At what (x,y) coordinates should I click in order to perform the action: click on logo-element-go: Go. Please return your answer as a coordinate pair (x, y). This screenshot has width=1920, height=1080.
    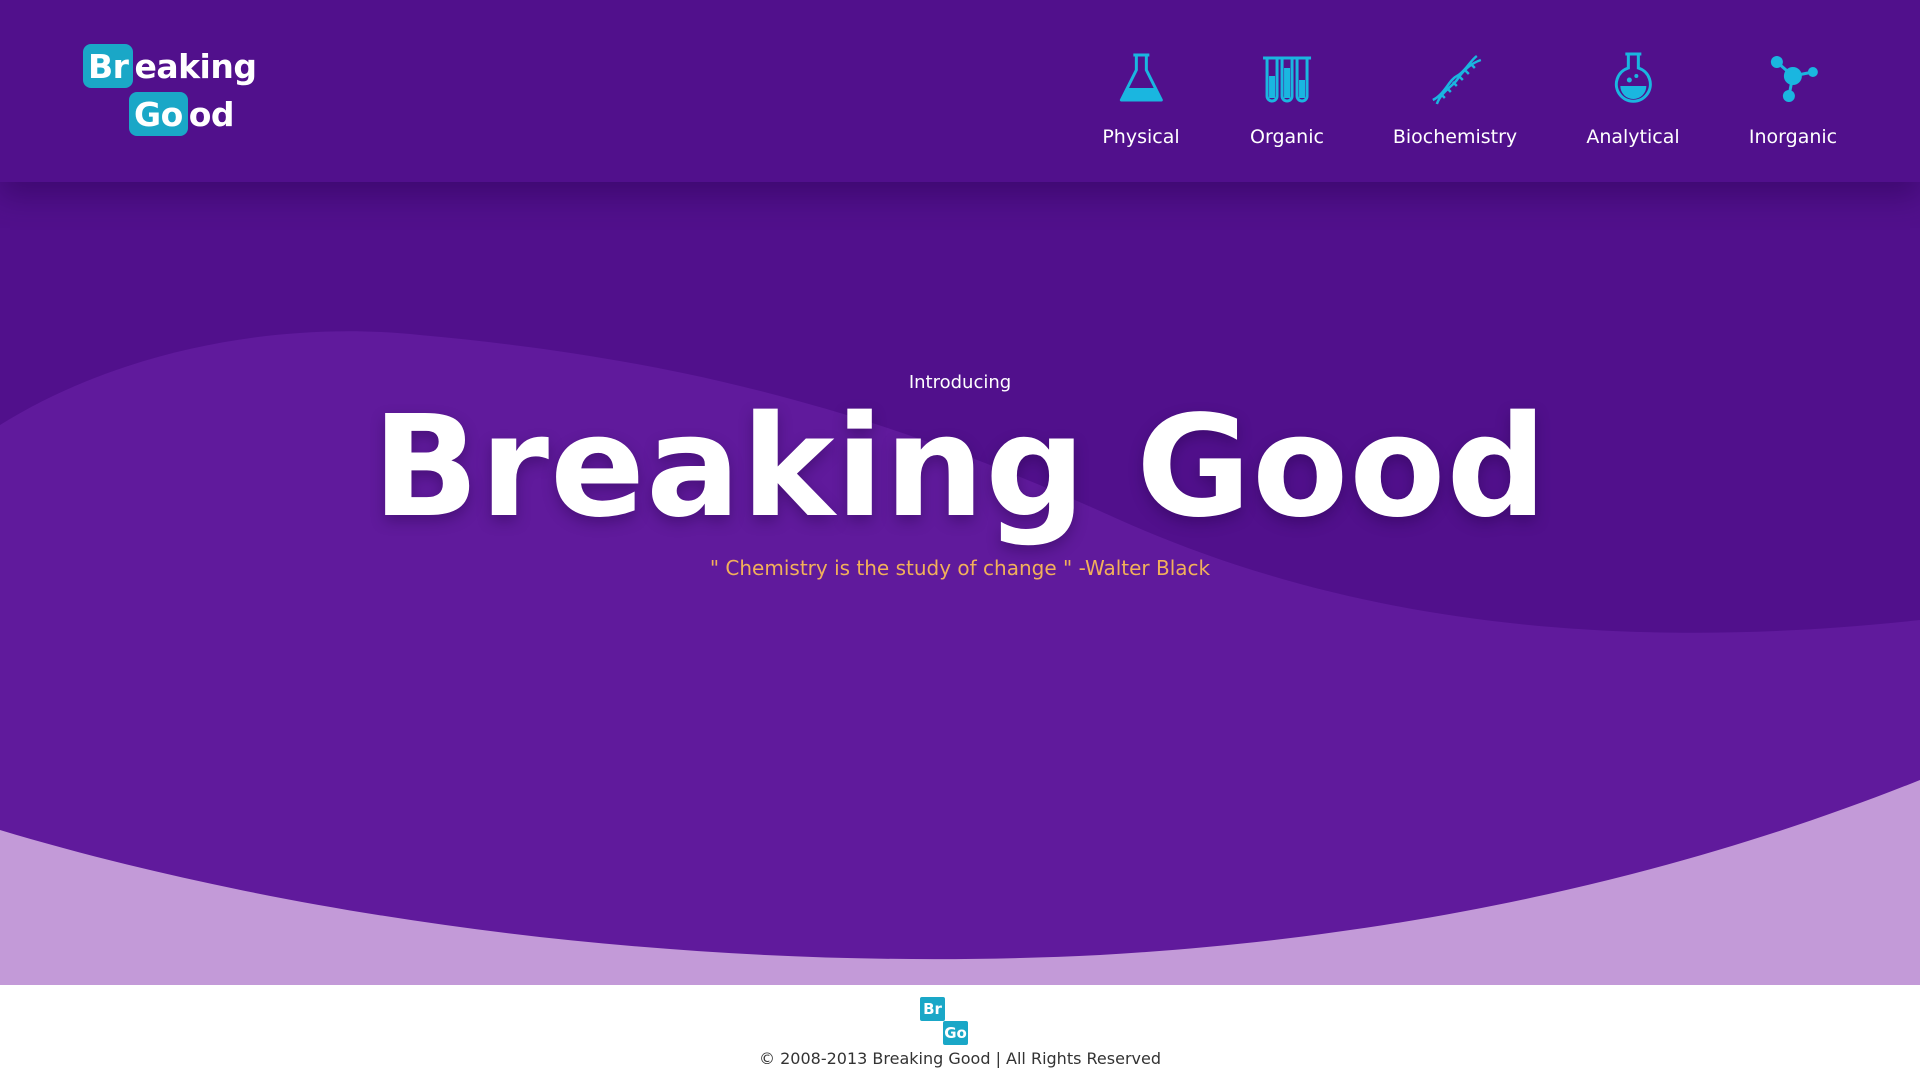
    Looking at the image, I should click on (158, 114).